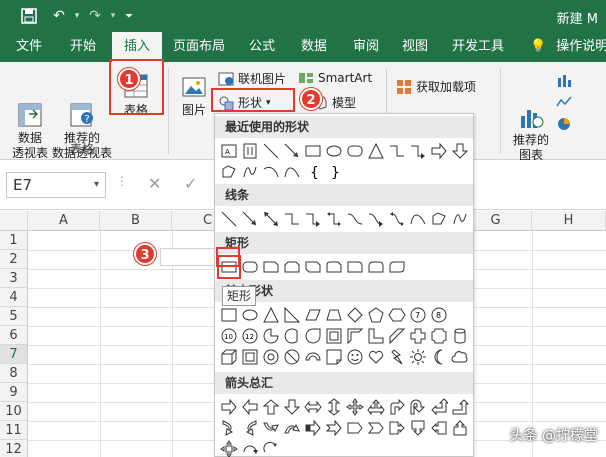 The width and height of the screenshot is (606, 457). What do you see at coordinates (292, 267) in the screenshot?
I see `snip-same-side-rectangle-shape-icon` at bounding box center [292, 267].